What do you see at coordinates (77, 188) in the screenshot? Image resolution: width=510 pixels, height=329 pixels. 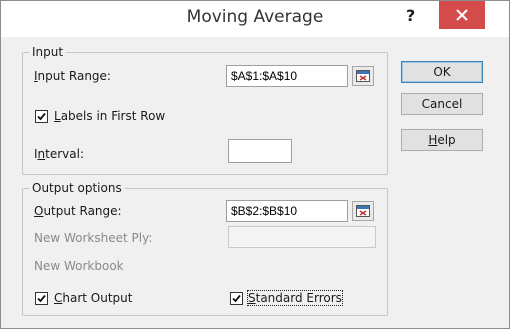 I see `output-options-legend: Output options` at bounding box center [77, 188].